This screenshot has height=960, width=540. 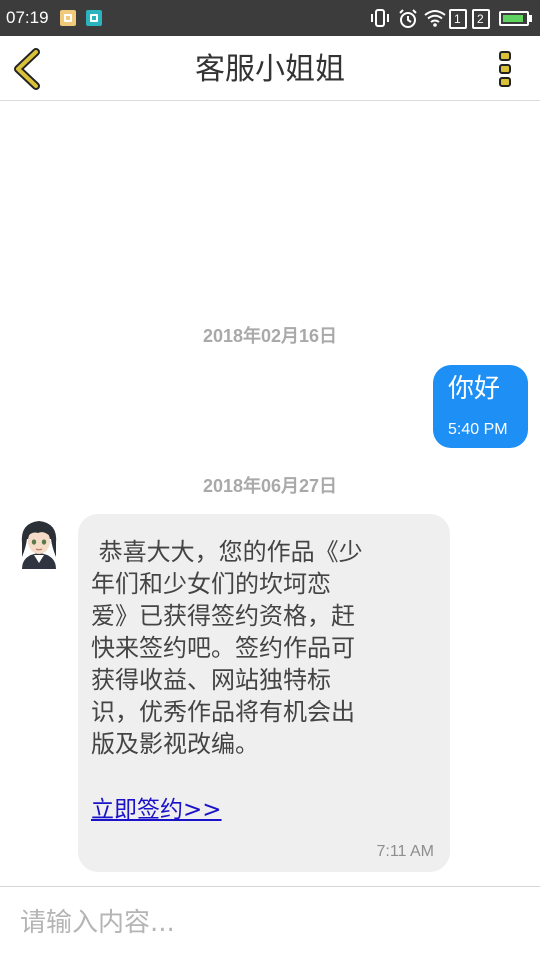 I want to click on date-separator: 2018年02月16日, so click(x=270, y=336).